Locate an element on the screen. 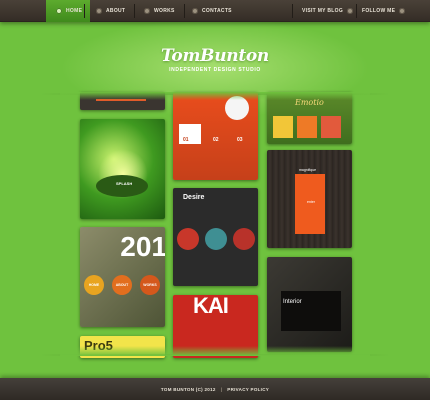 The image size is (430, 400). emotion-block-red is located at coordinates (331, 127).